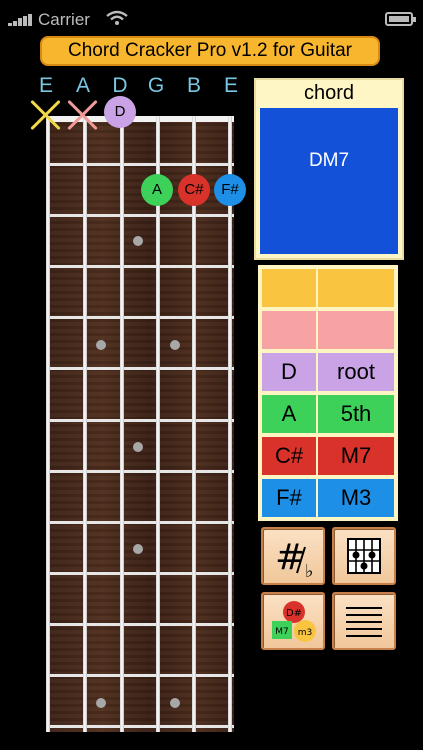 The image size is (423, 750). Describe the element at coordinates (210, 51) in the screenshot. I see `app-title: Chord Cracker Pro v1.2 for Guitar` at that location.